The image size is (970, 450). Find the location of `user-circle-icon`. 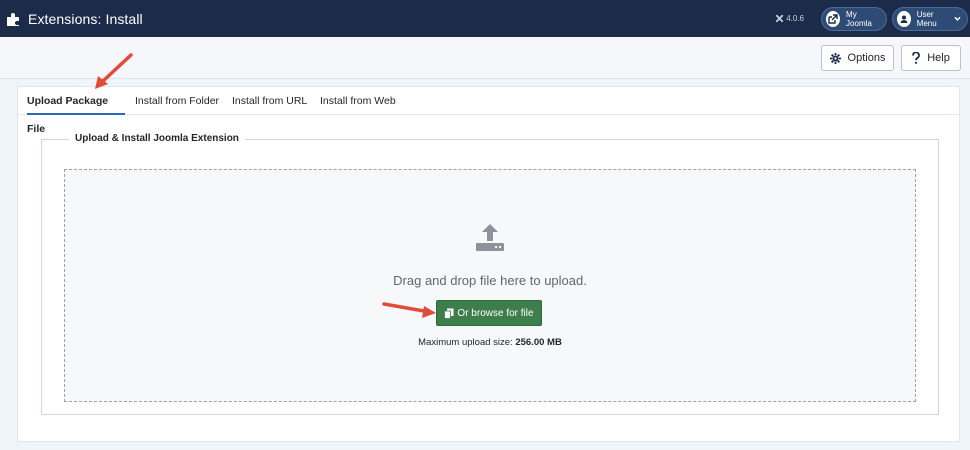

user-circle-icon is located at coordinates (904, 18).